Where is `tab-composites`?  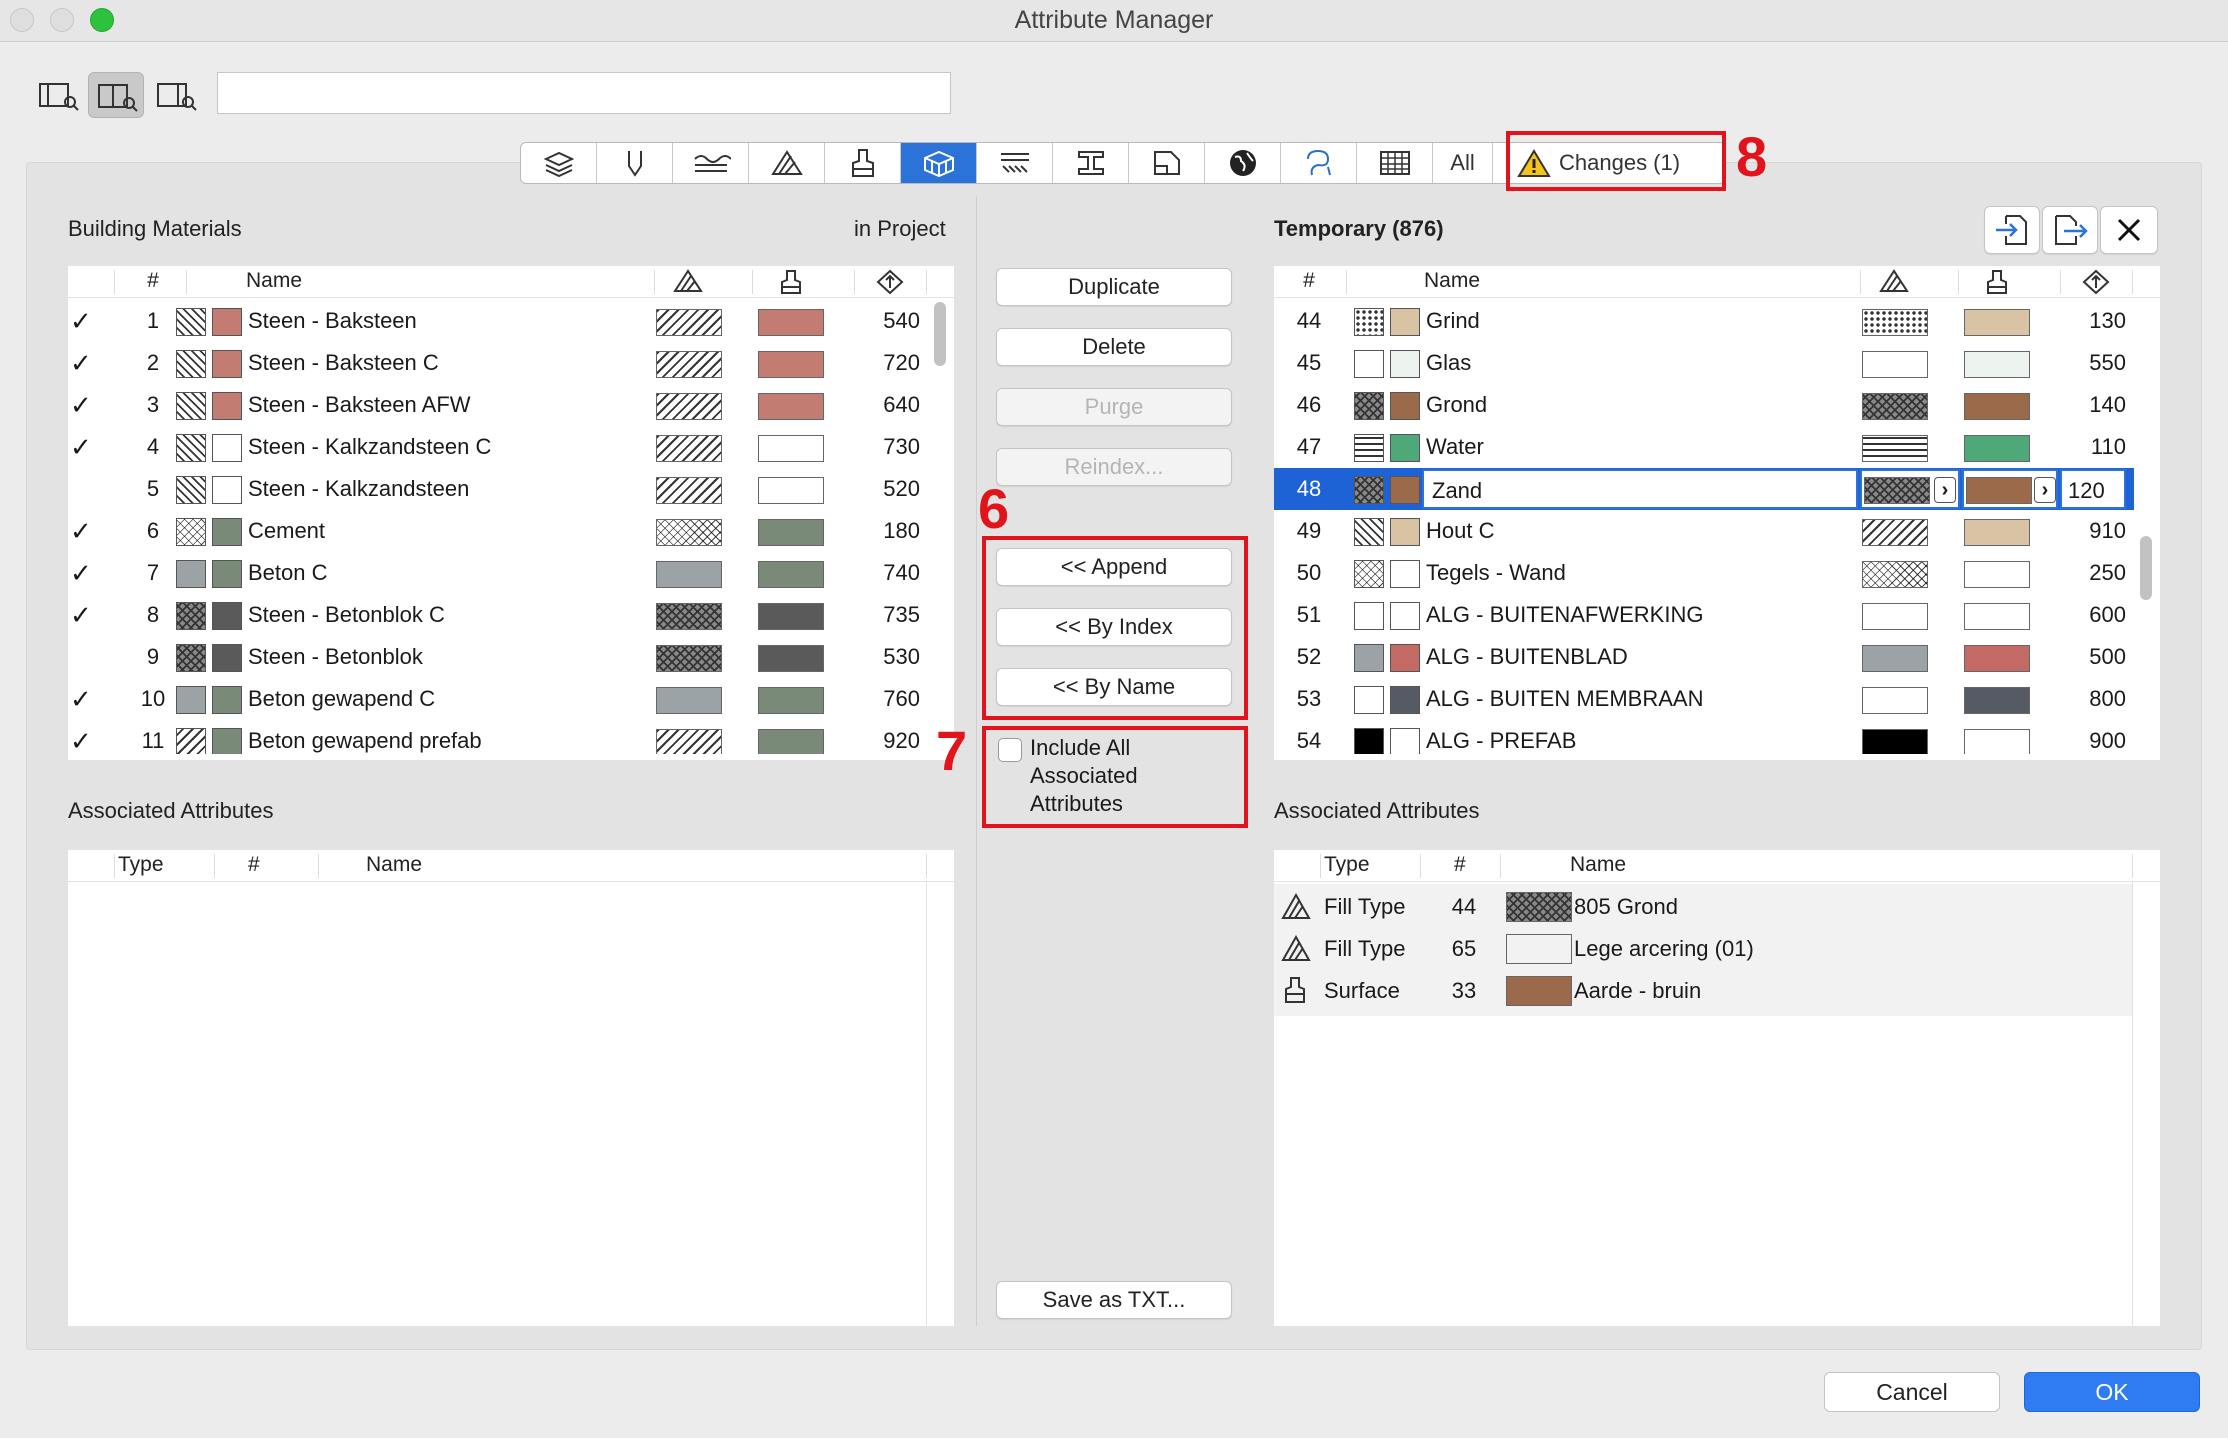
tab-composites is located at coordinates (1015, 163).